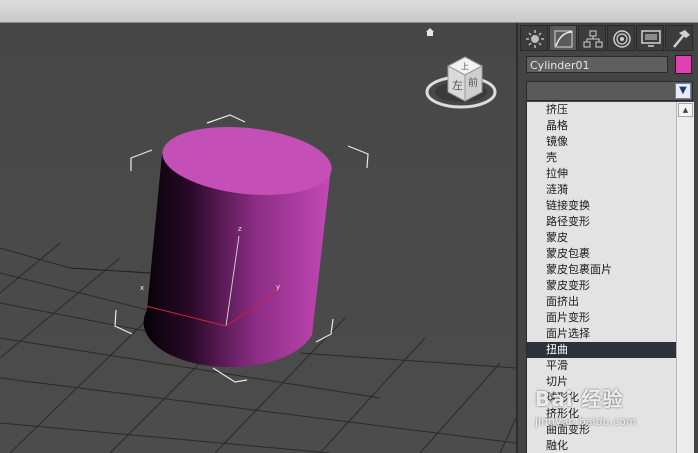 Image resolution: width=698 pixels, height=453 pixels. Describe the element at coordinates (602, 302) in the screenshot. I see `modifier-list-item: 面挤出` at that location.